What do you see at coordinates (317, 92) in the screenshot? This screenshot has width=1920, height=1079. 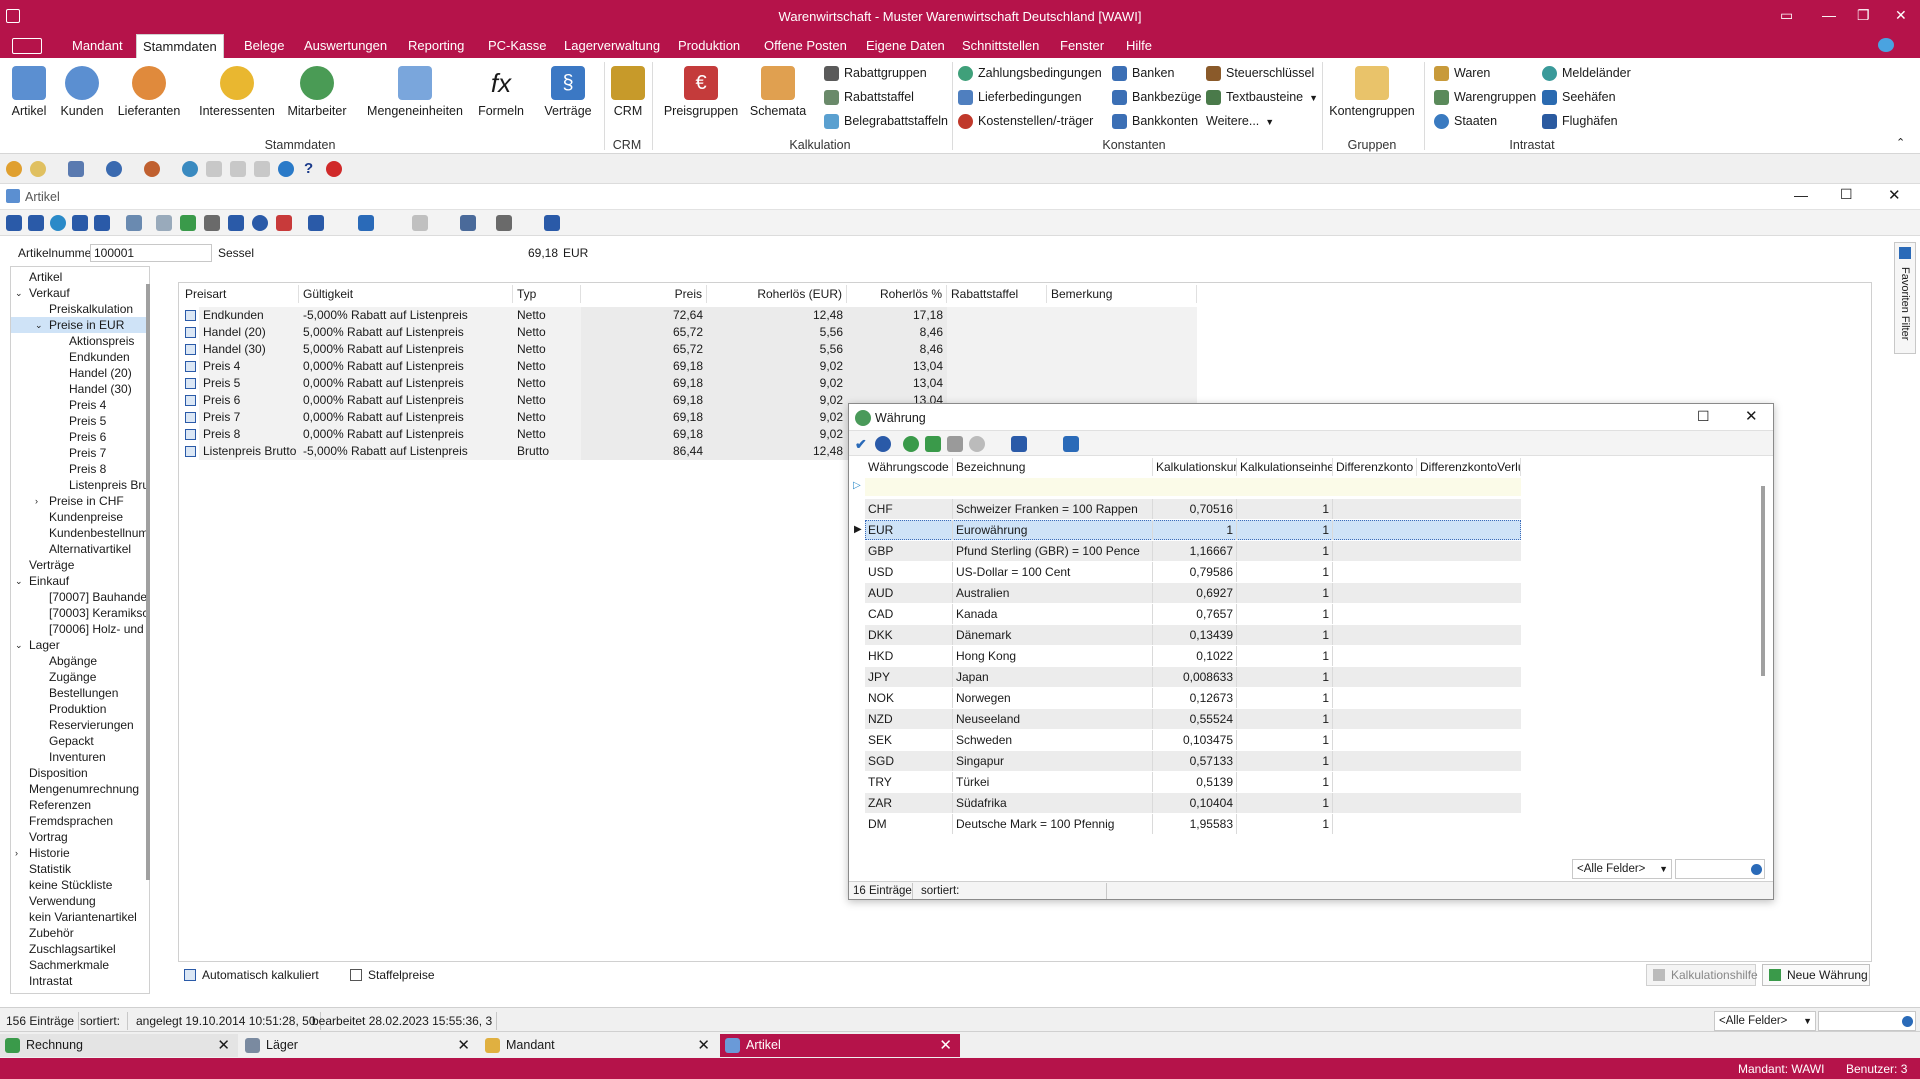 I see `mitarbeiter-button: Mitarbeiter` at bounding box center [317, 92].